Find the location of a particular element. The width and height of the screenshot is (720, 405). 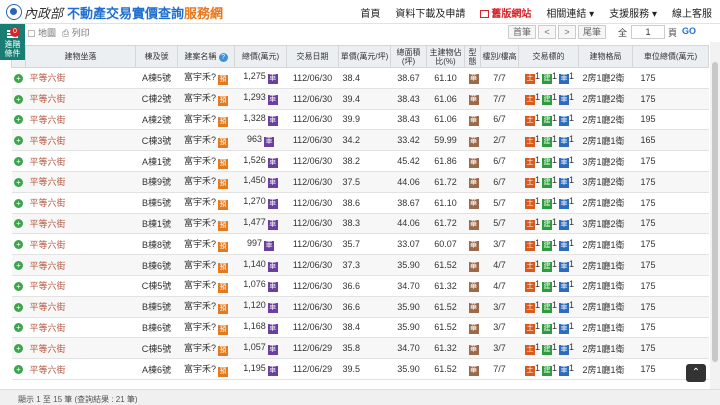

col-target: 交易標的 is located at coordinates (548, 56).